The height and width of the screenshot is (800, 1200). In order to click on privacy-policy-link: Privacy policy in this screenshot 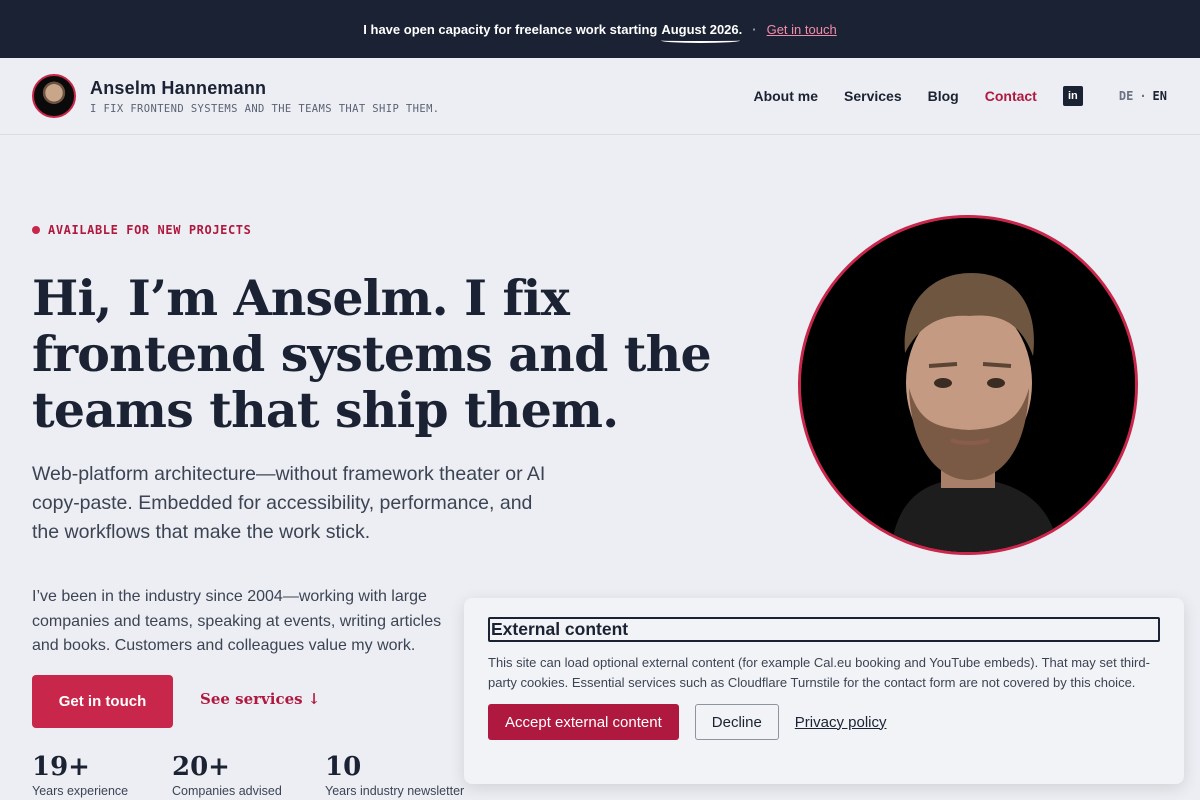, I will do `click(841, 722)`.